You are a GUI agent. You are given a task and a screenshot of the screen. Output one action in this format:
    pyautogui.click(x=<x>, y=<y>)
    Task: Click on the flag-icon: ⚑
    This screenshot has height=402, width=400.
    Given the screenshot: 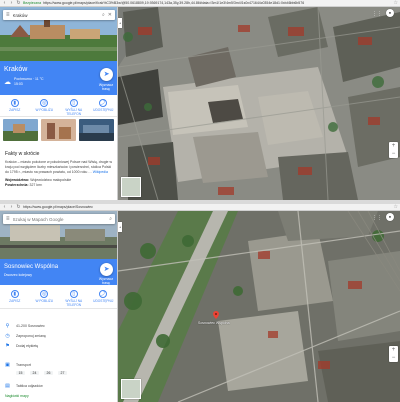 What is the action you would take?
    pyautogui.click(x=7, y=346)
    